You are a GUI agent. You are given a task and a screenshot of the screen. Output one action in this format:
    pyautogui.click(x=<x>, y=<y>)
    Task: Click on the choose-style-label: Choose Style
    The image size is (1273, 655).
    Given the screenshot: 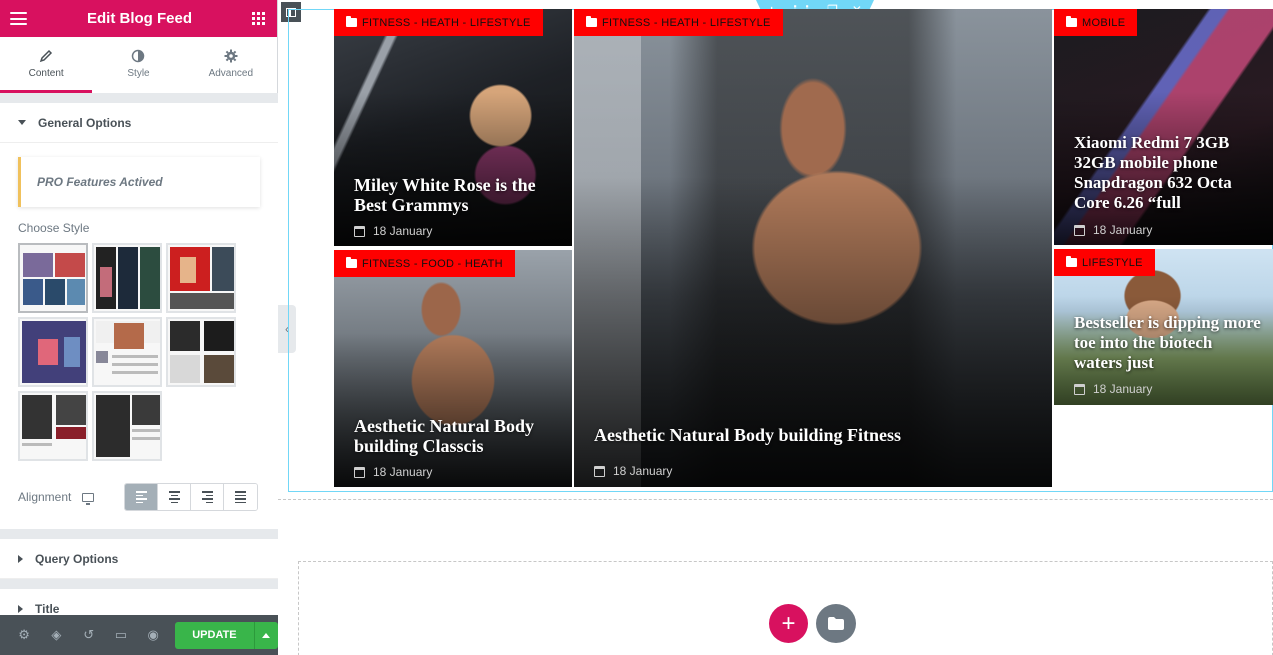 What is the action you would take?
    pyautogui.click(x=54, y=228)
    